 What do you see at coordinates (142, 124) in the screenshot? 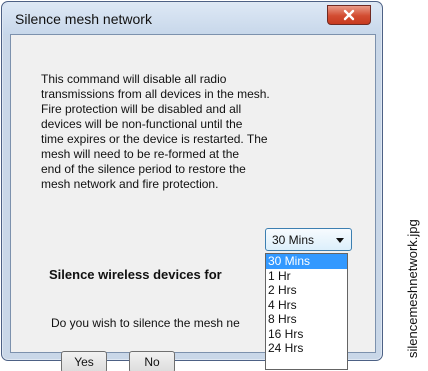
I see `message-line: devices will be non-functional until the` at bounding box center [142, 124].